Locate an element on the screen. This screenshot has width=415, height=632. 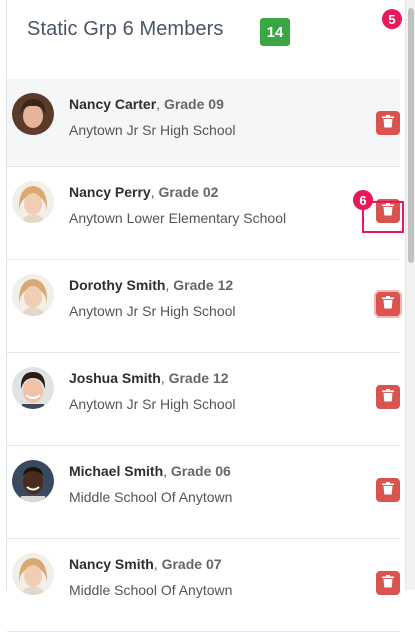
member-name-line: Nancy Smith, Grade 07 is located at coordinates (145, 564).